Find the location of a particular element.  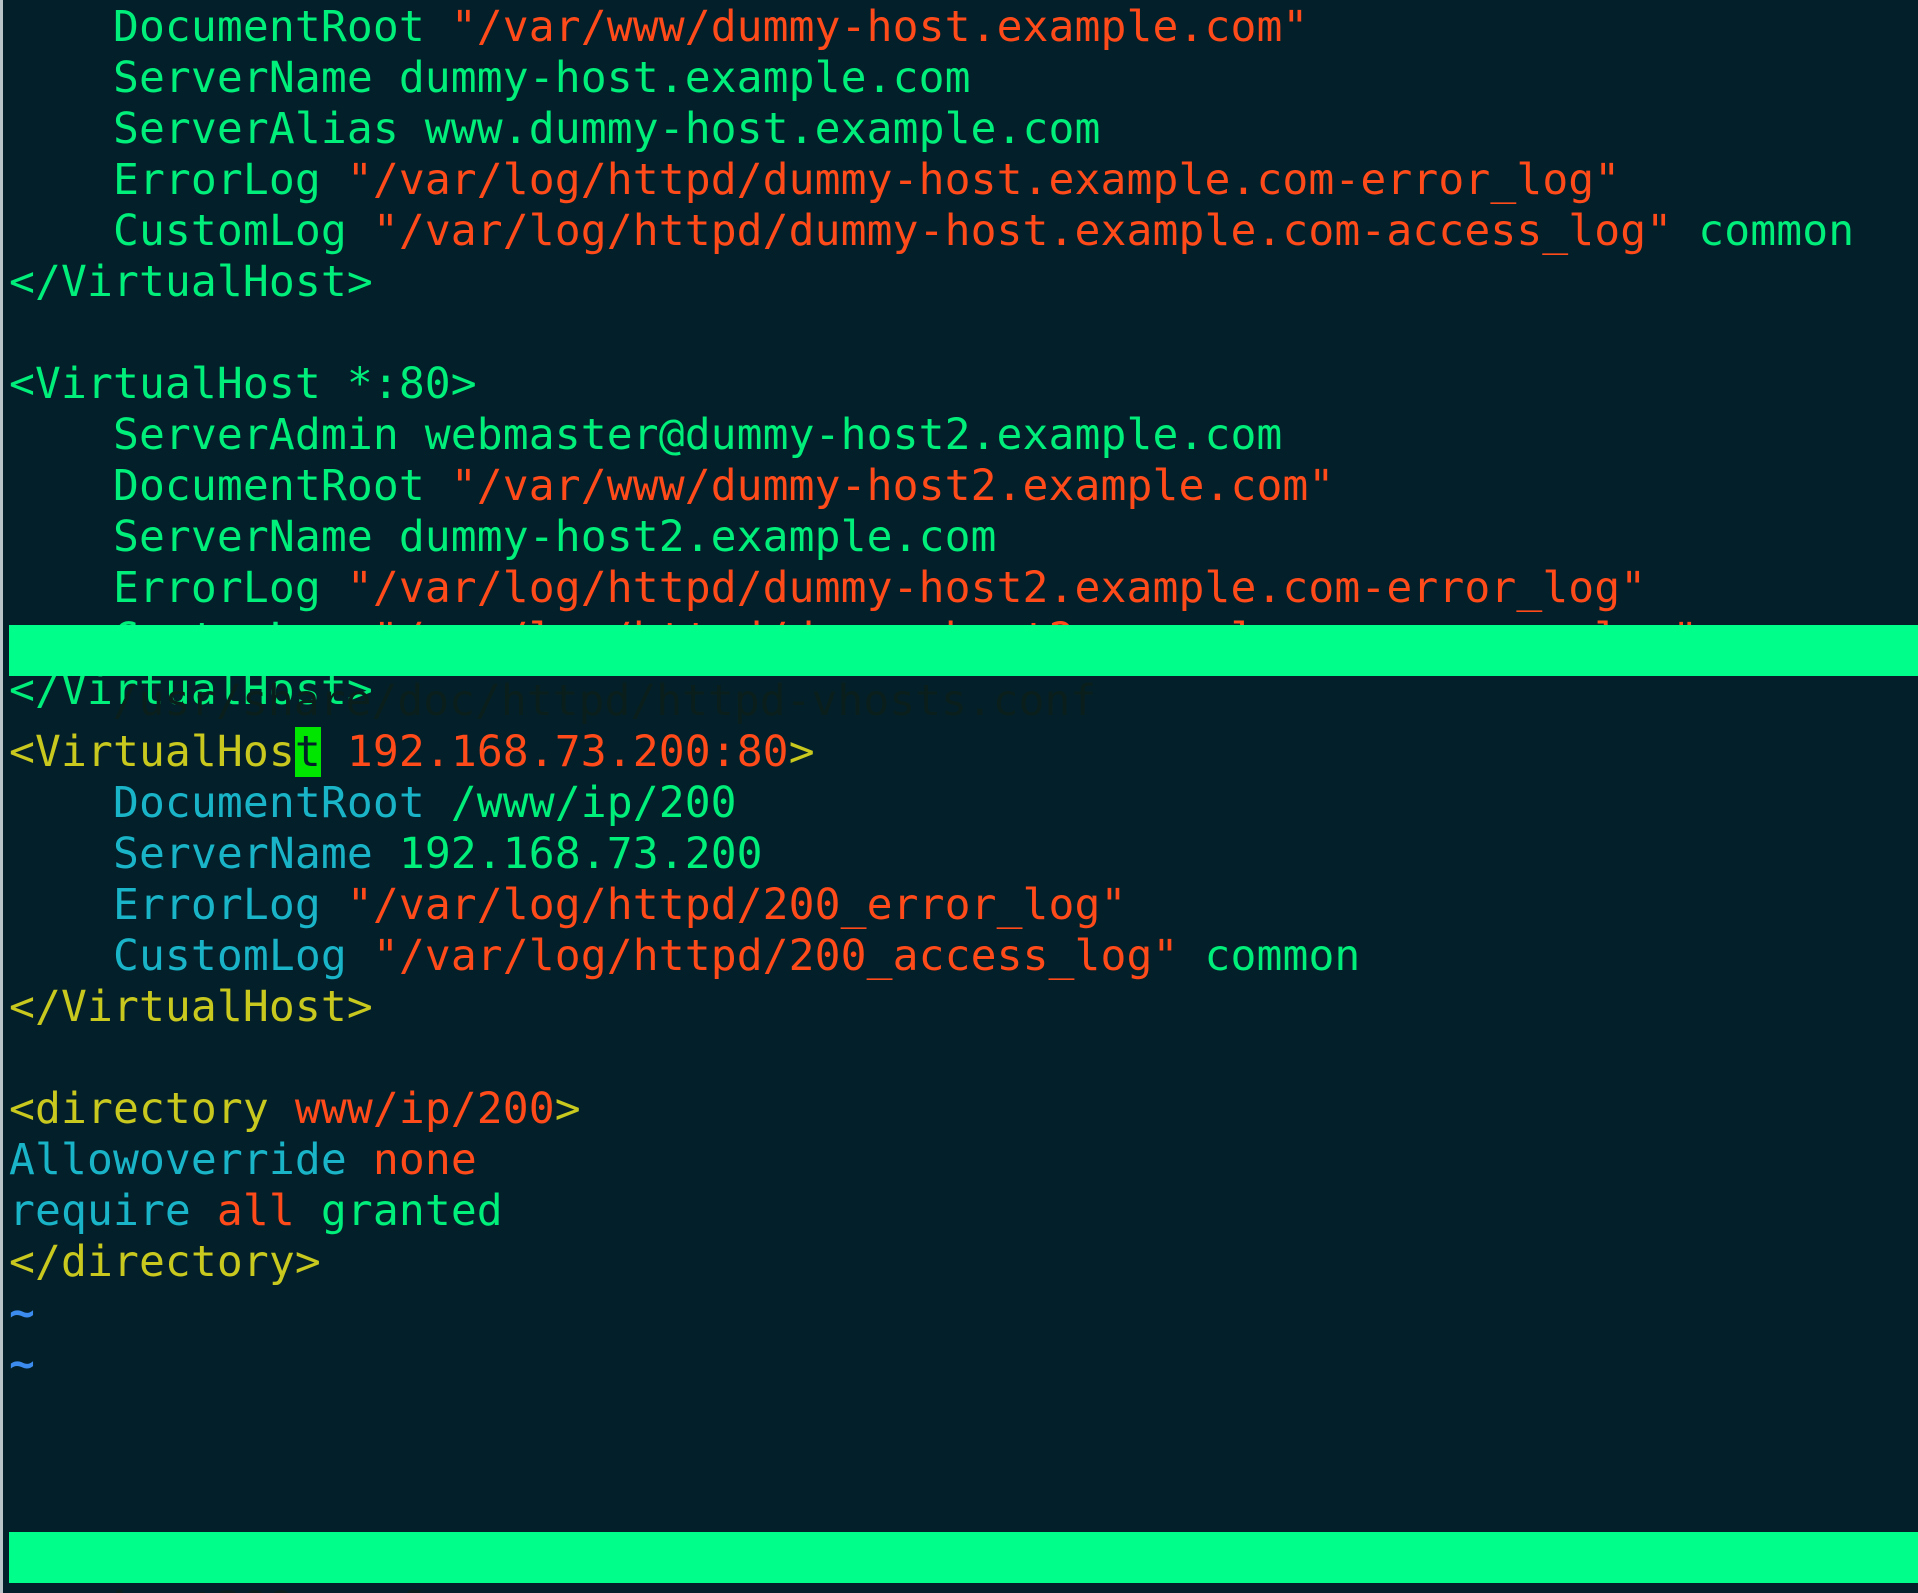

code-token: ServerAlias www.dummy-host.example.com is located at coordinates (555, 129).